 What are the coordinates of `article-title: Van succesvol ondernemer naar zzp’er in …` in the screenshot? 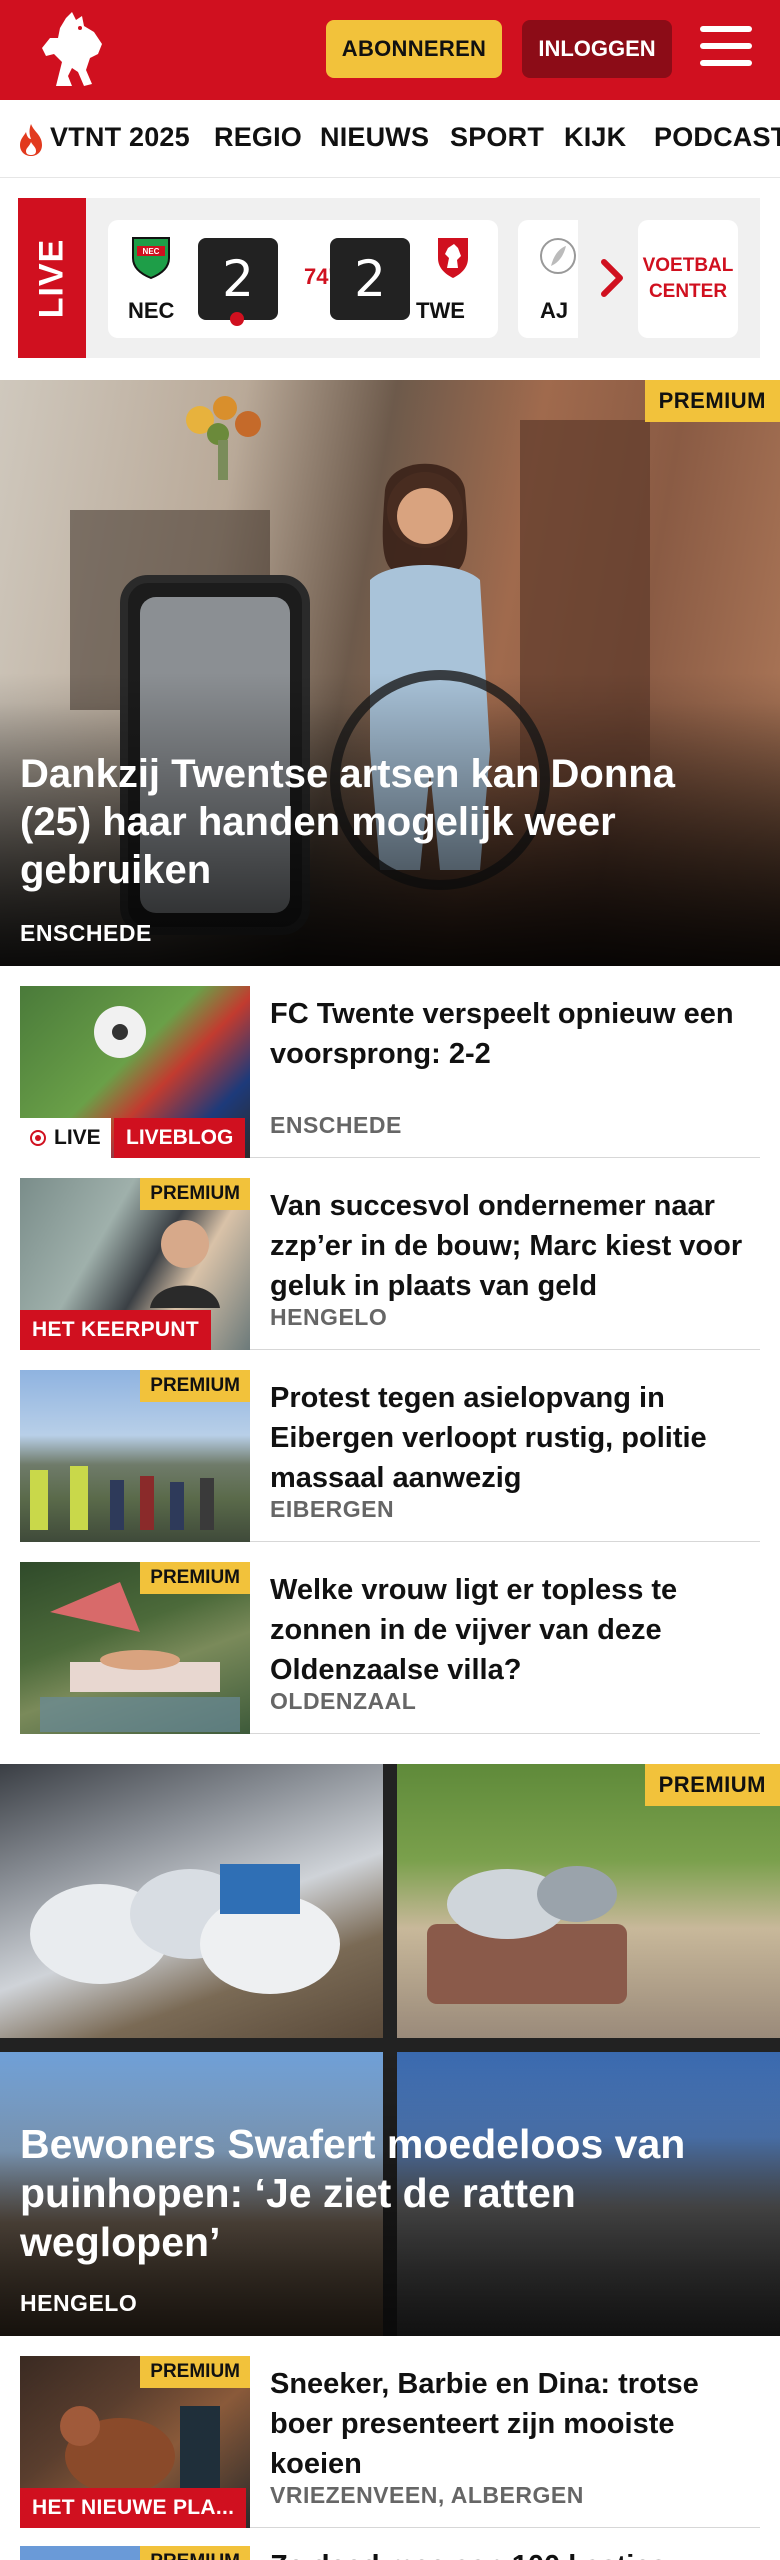 It's located at (515, 1246).